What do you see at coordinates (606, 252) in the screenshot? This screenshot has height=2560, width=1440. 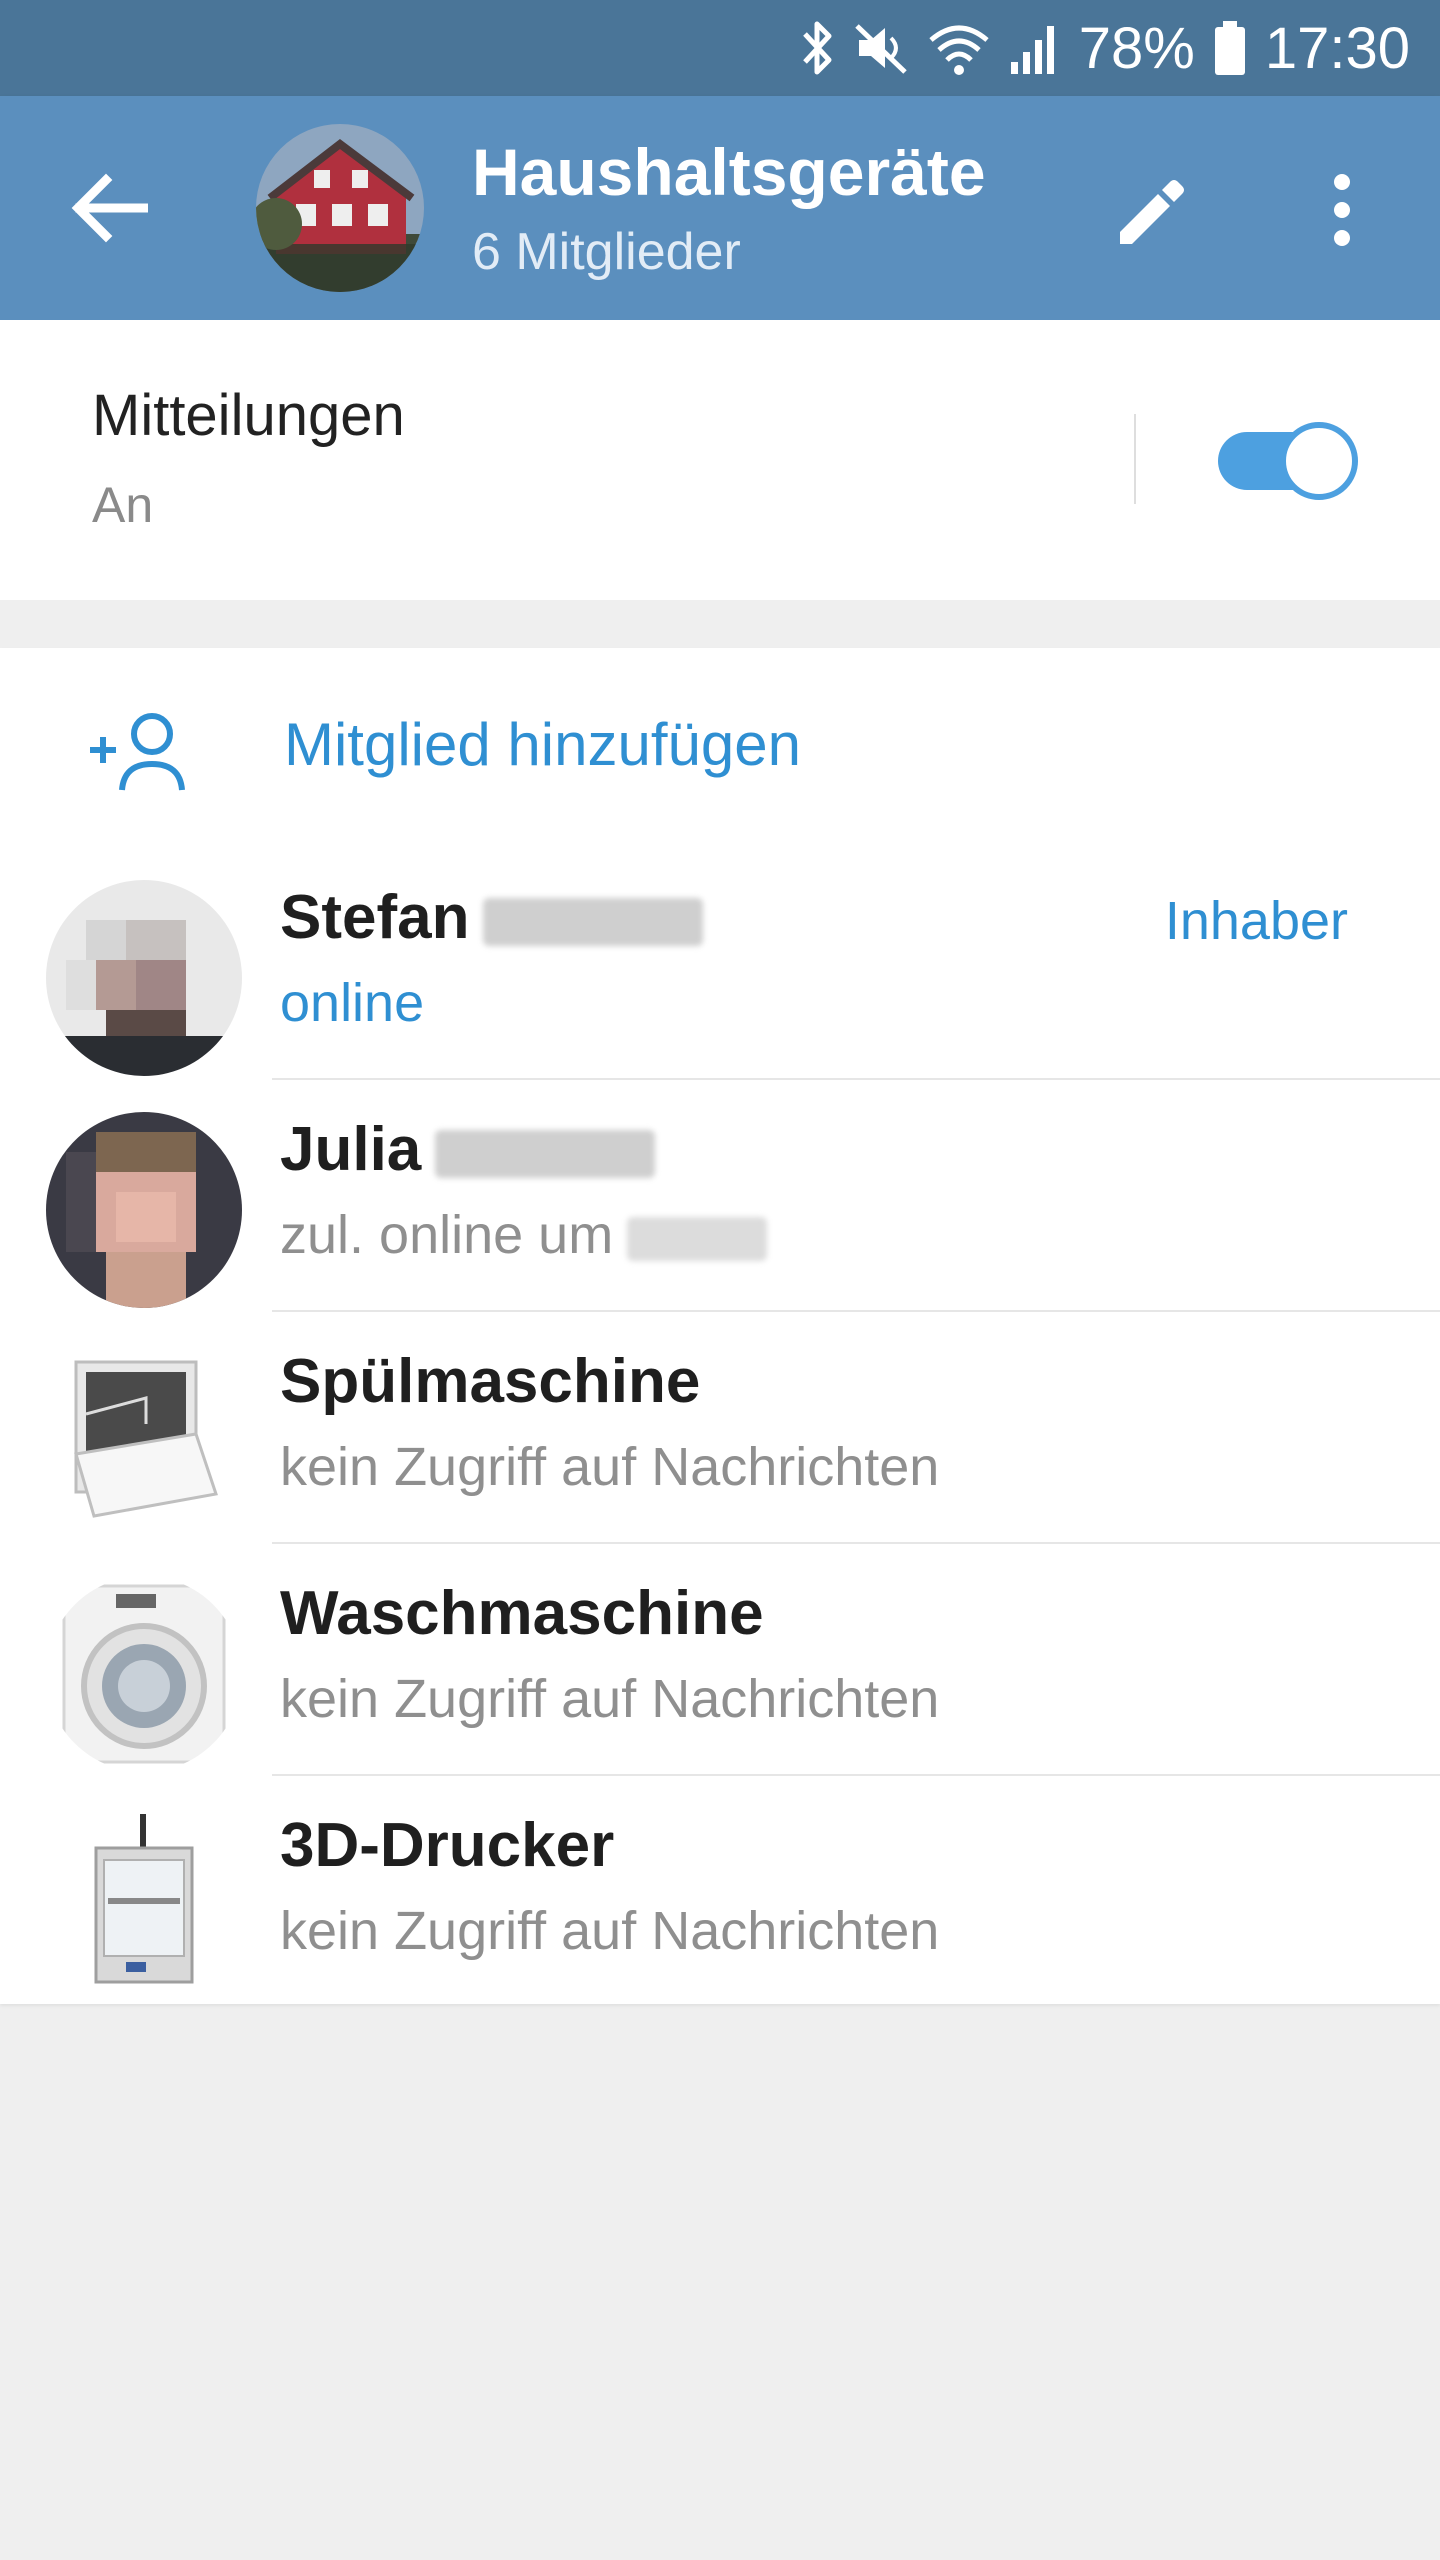 I see `member-count: 6 Mitglieder` at bounding box center [606, 252].